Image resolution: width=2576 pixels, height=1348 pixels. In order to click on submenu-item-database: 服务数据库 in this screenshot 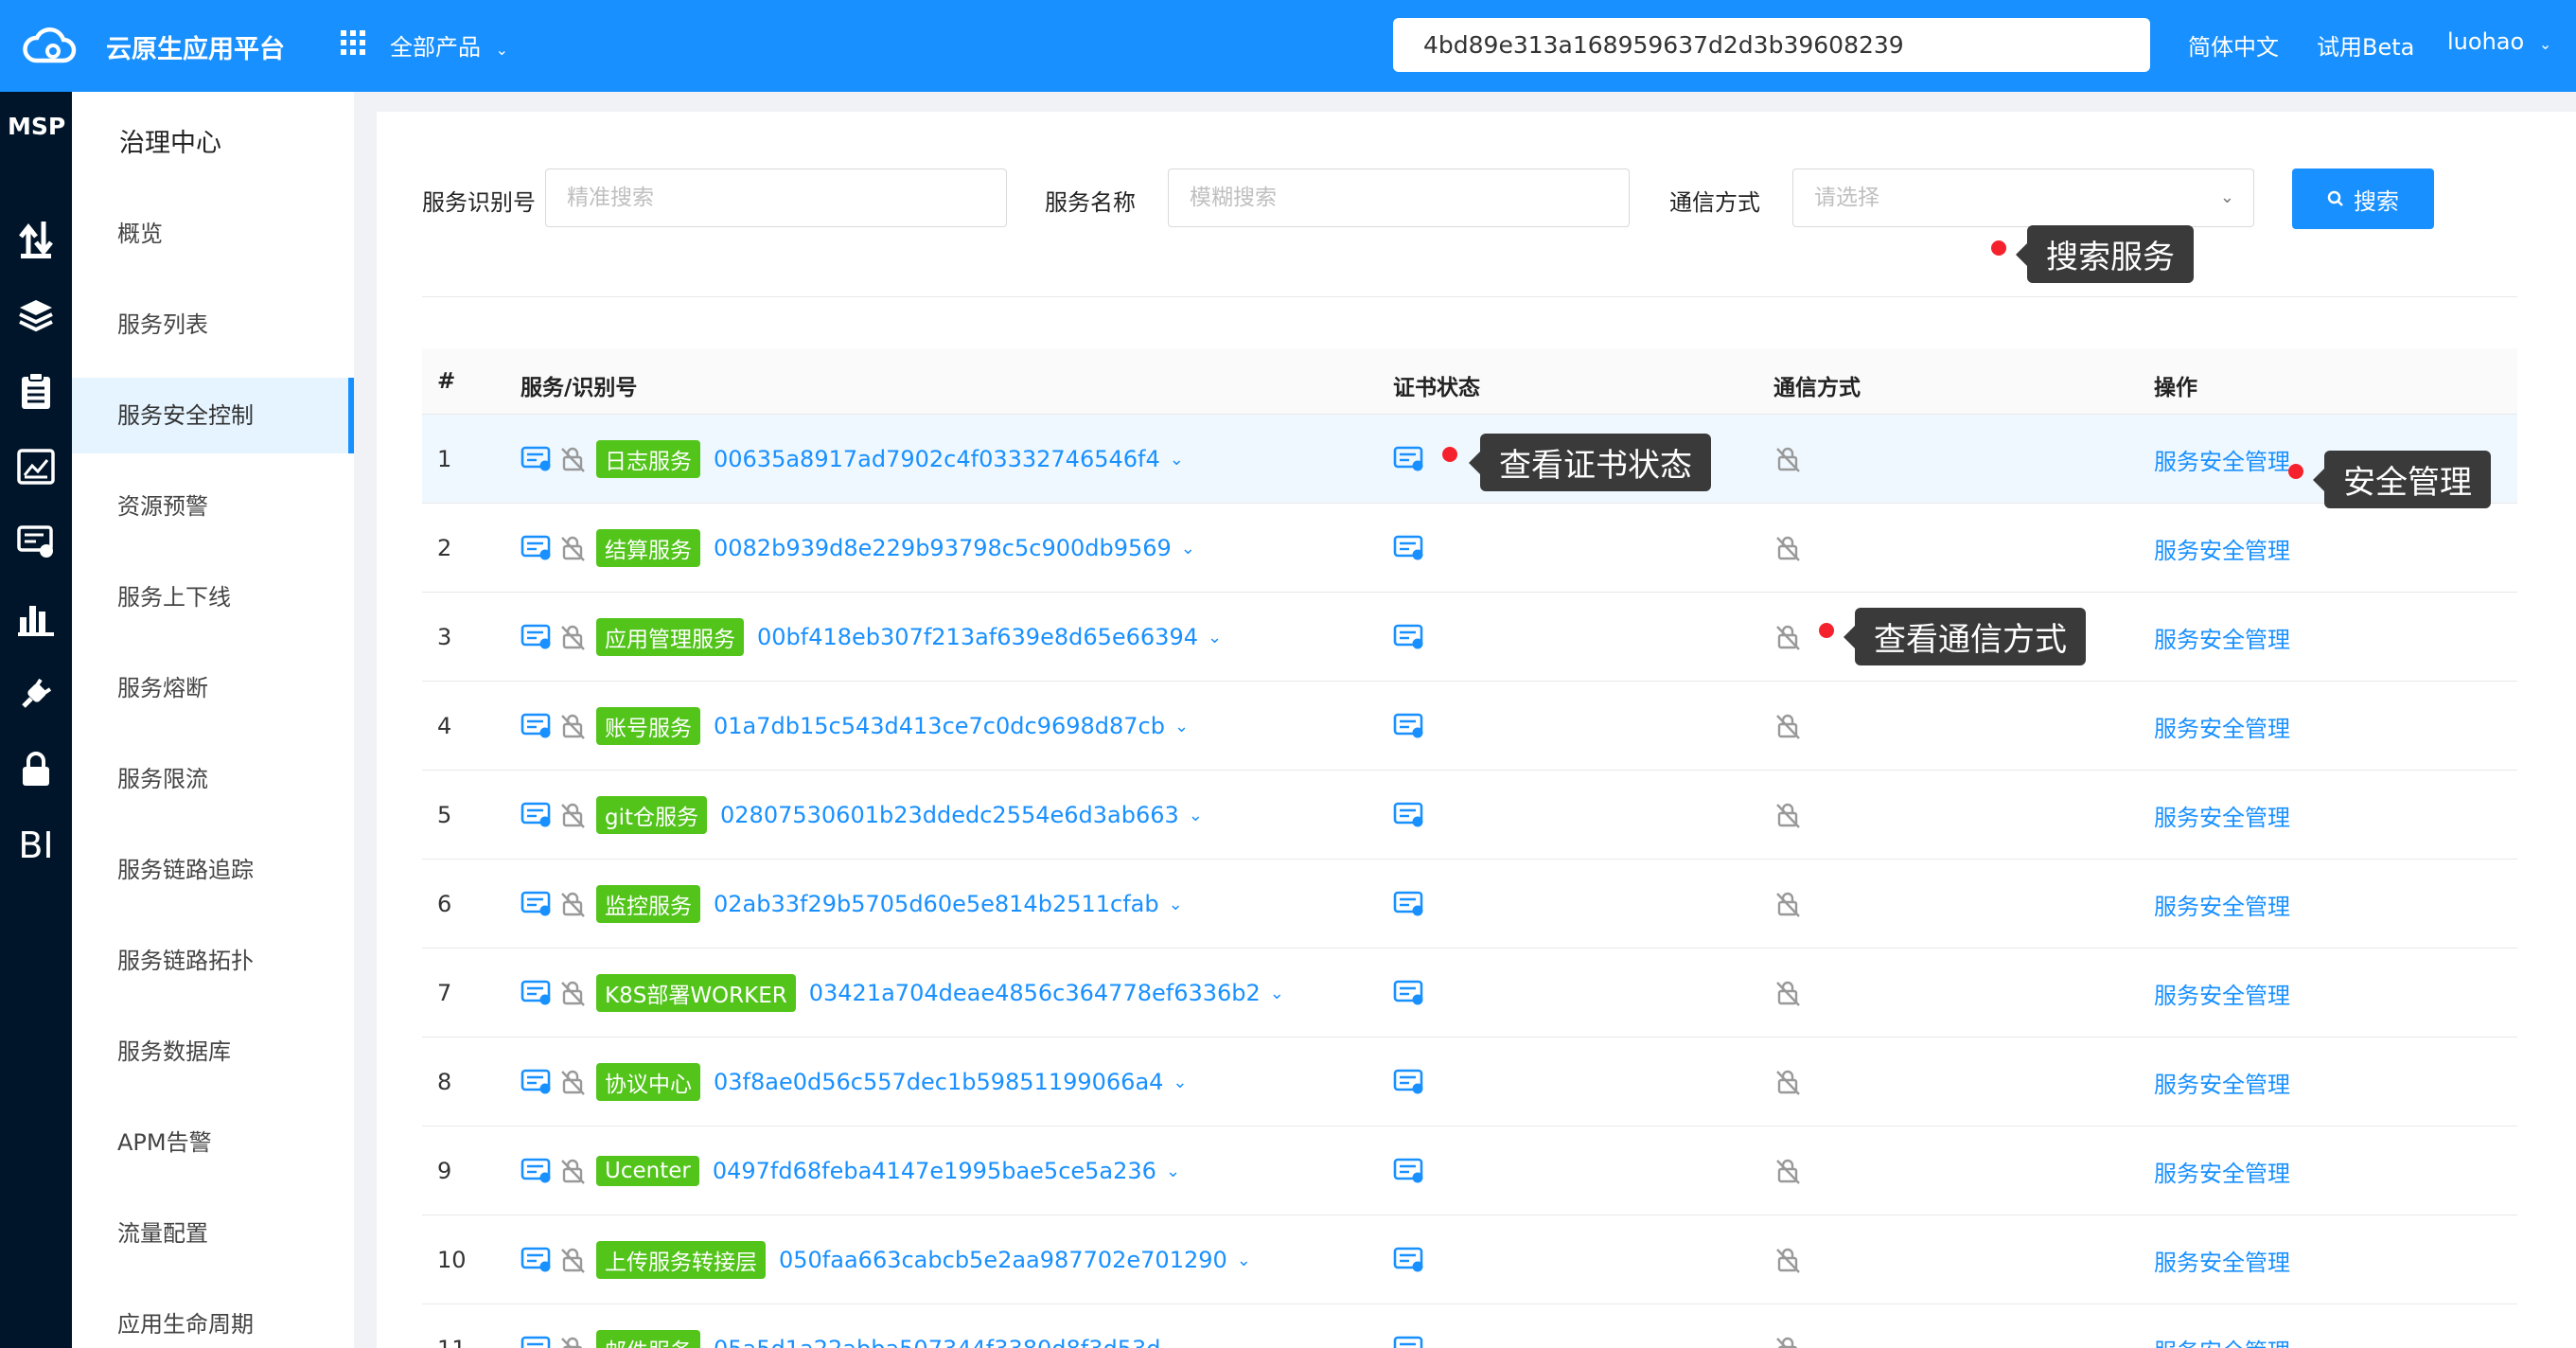, I will do `click(213, 1052)`.